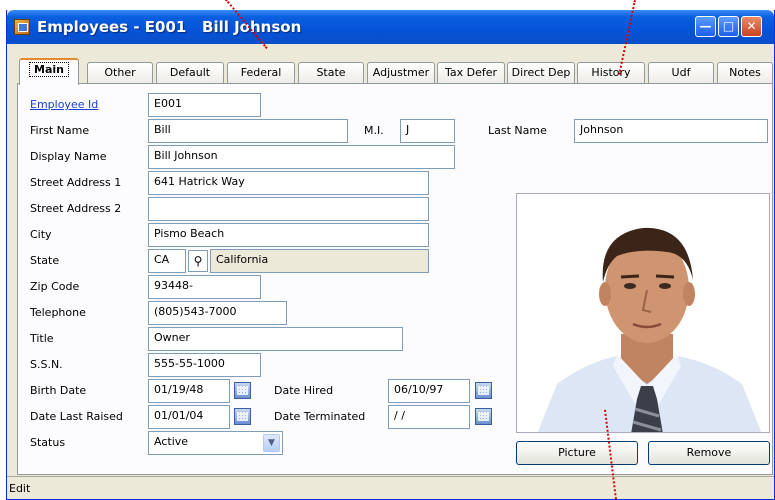  What do you see at coordinates (49, 71) in the screenshot?
I see `tab-main: Main` at bounding box center [49, 71].